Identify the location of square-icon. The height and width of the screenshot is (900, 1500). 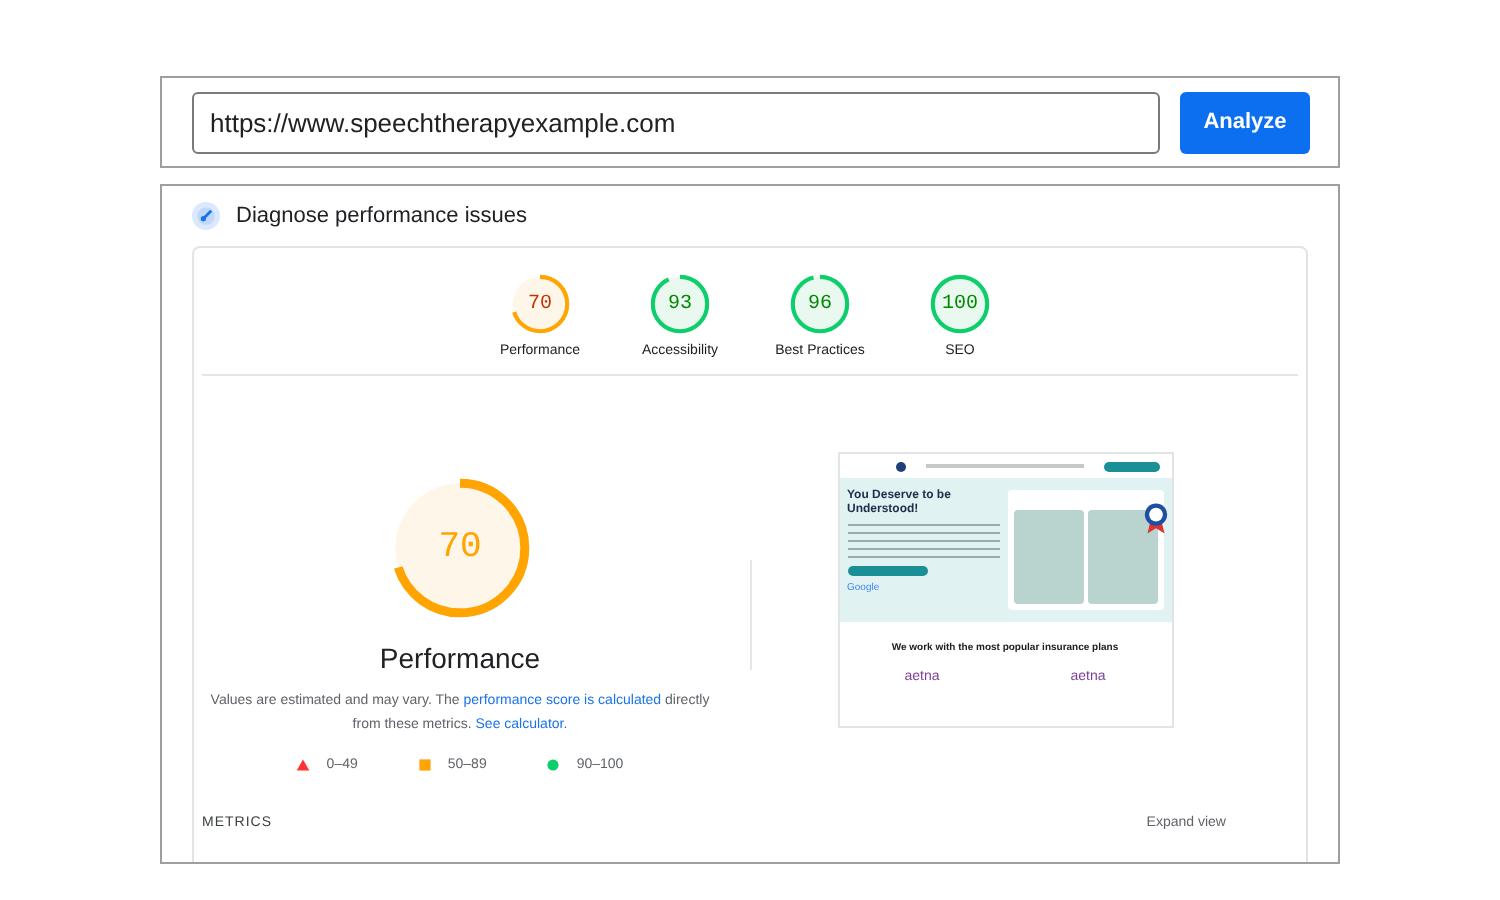
(424, 765).